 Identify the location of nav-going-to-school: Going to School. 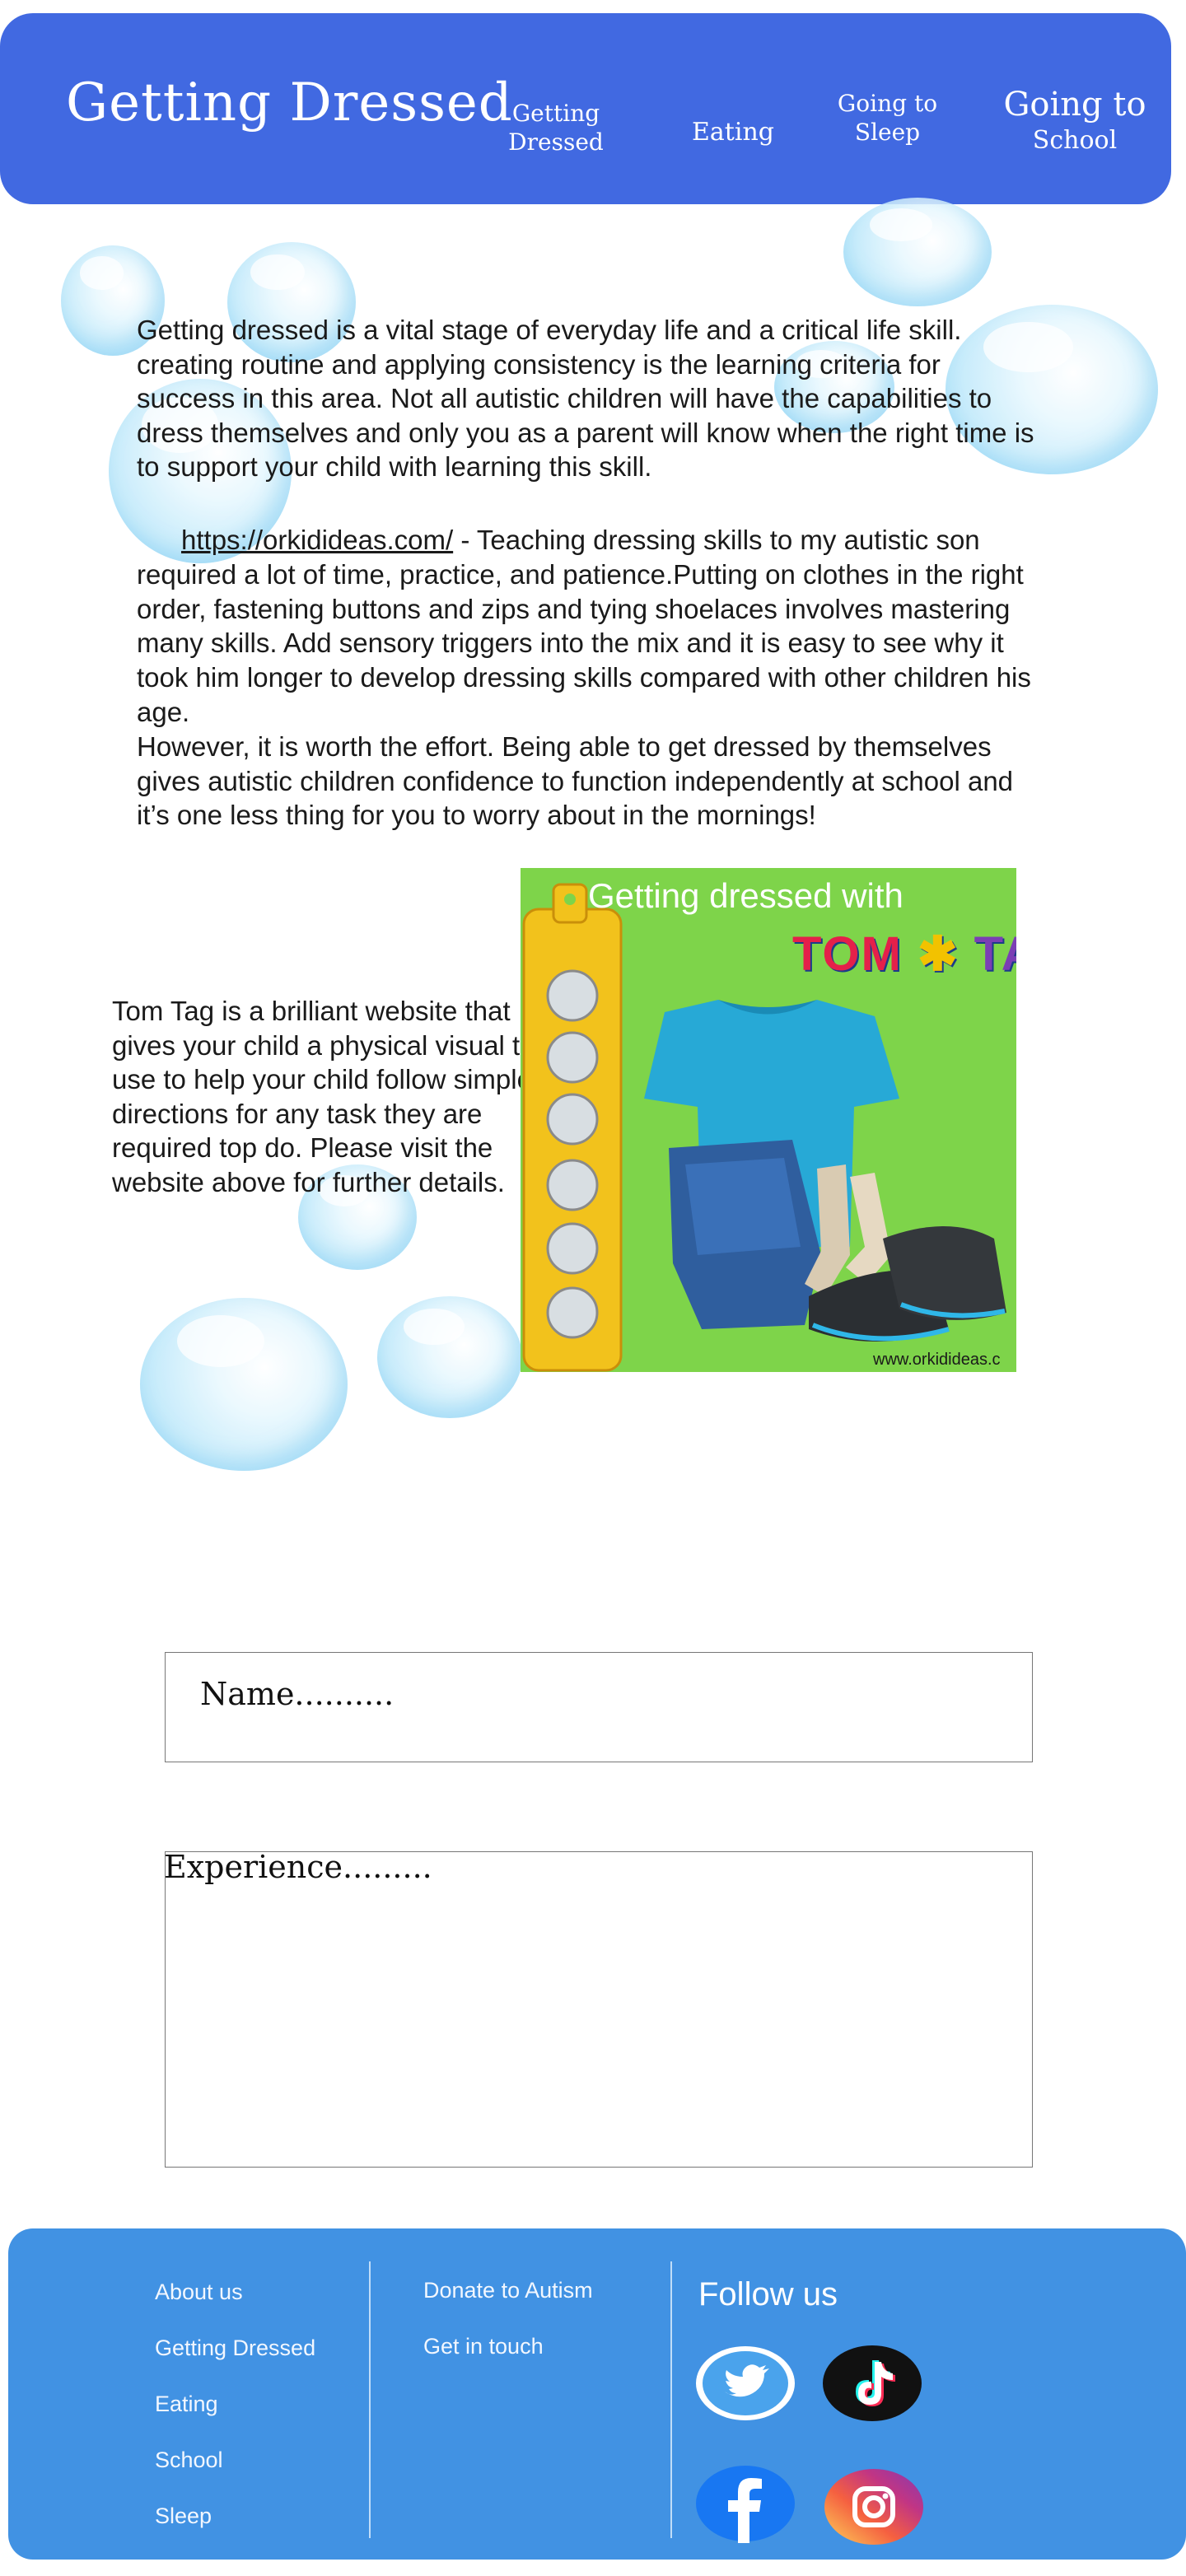
(1074, 120).